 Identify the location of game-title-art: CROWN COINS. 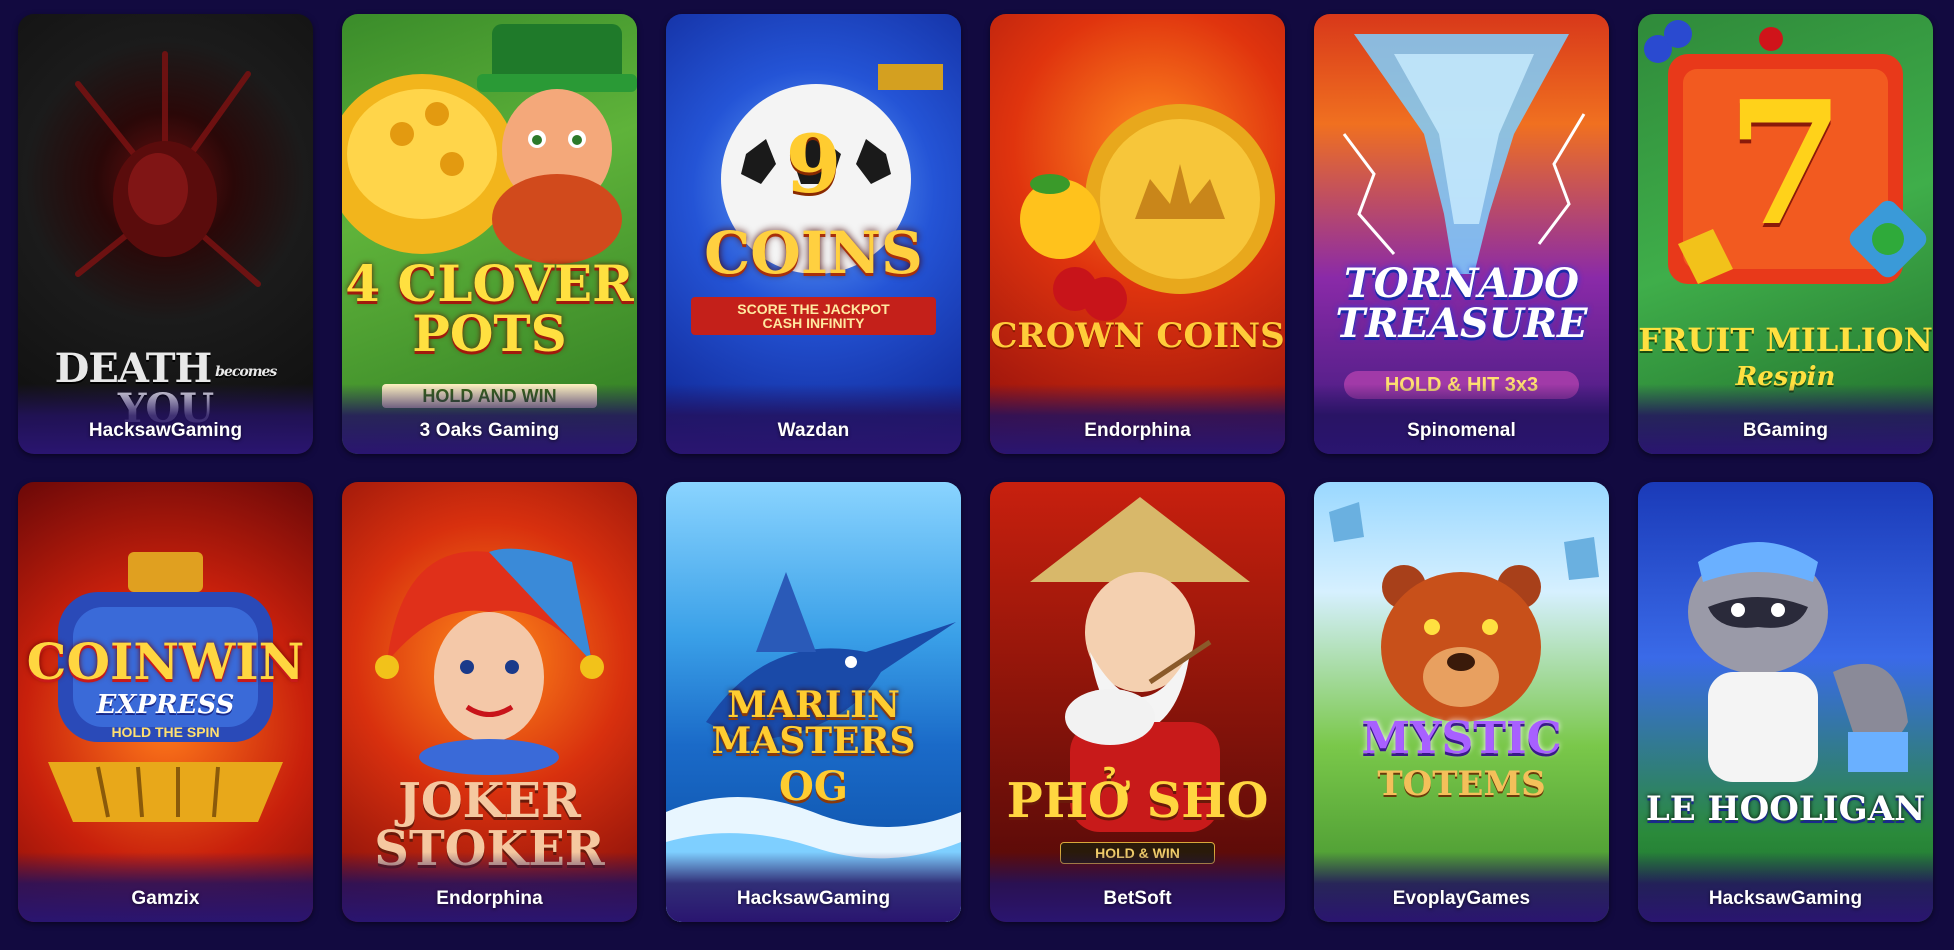
(1137, 336).